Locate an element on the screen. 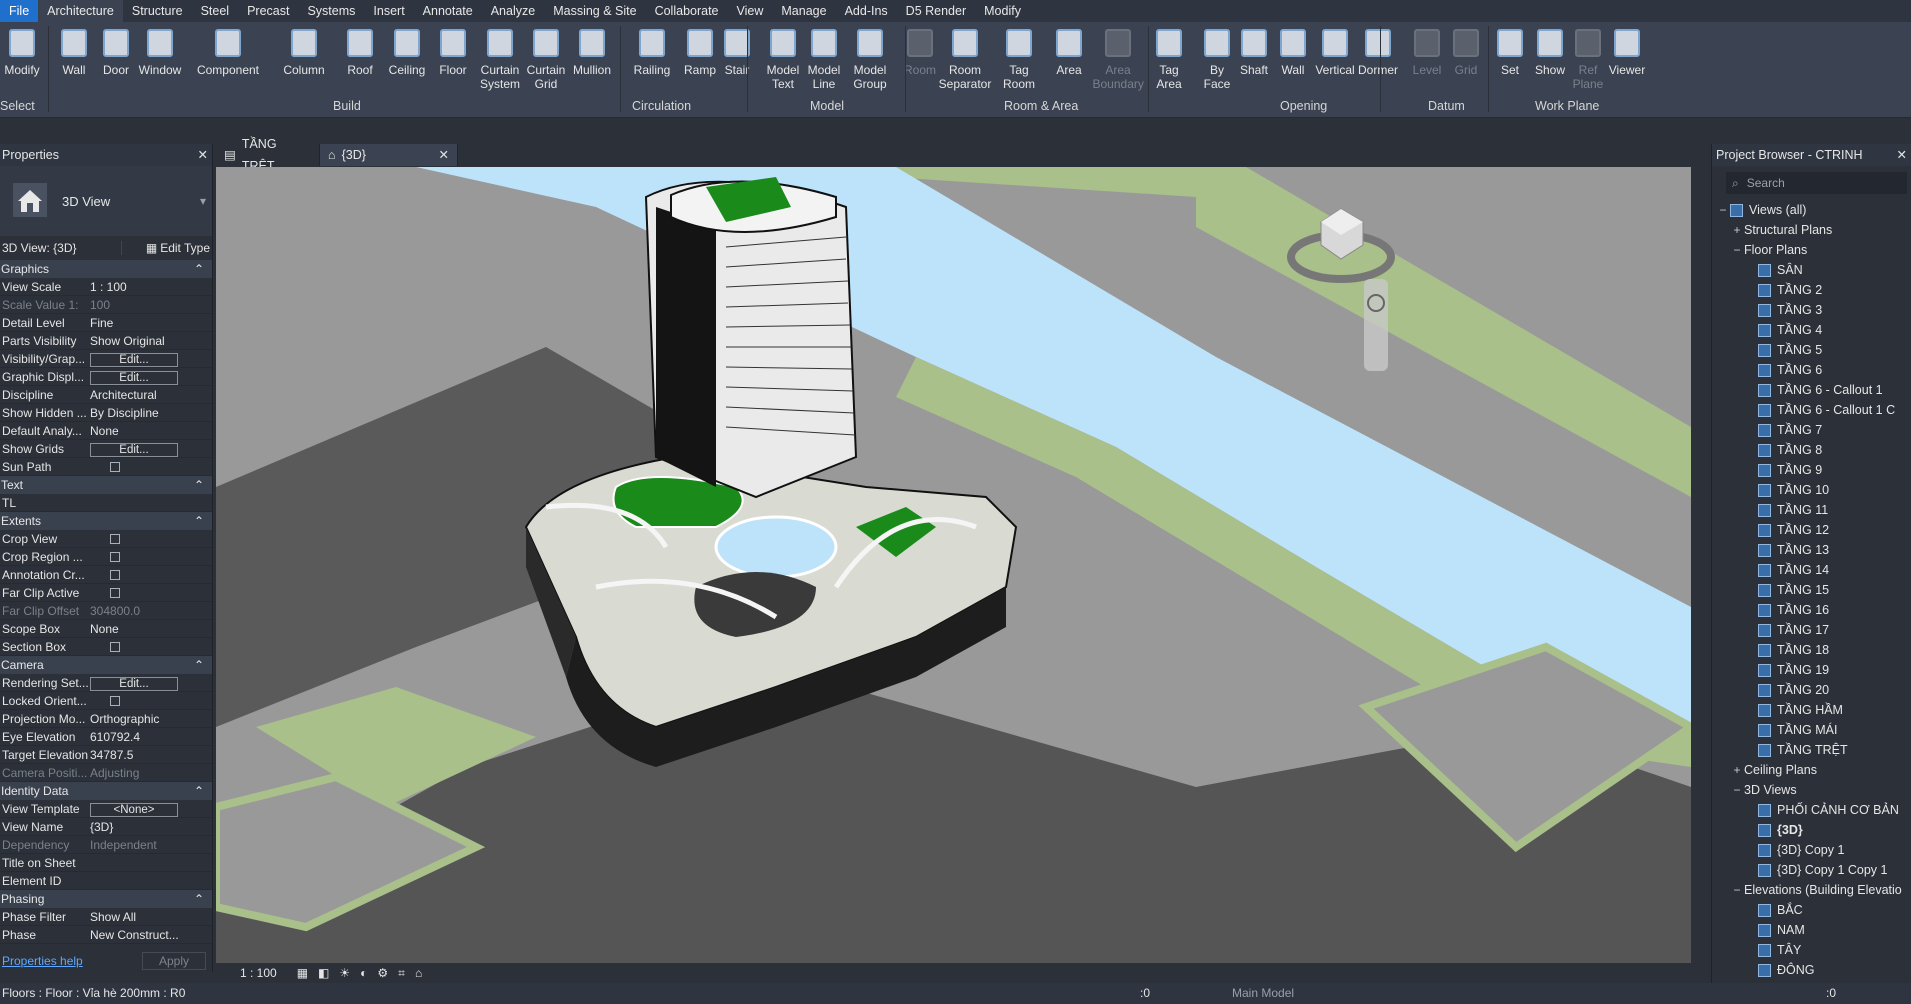 The image size is (1911, 1004). design-option: Main Model is located at coordinates (1263, 993).